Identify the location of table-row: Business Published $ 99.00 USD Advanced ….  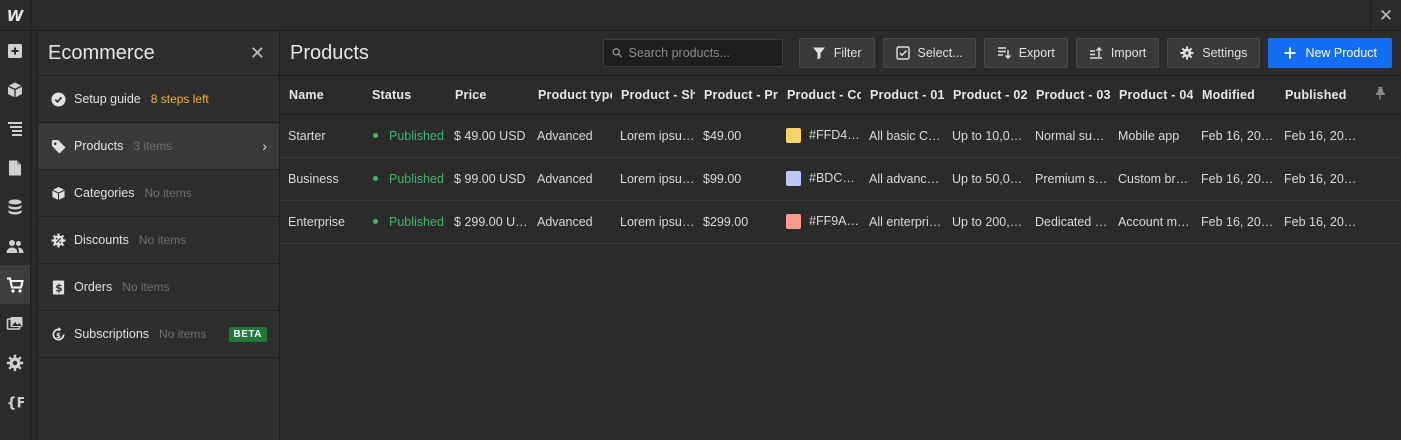
(840, 179).